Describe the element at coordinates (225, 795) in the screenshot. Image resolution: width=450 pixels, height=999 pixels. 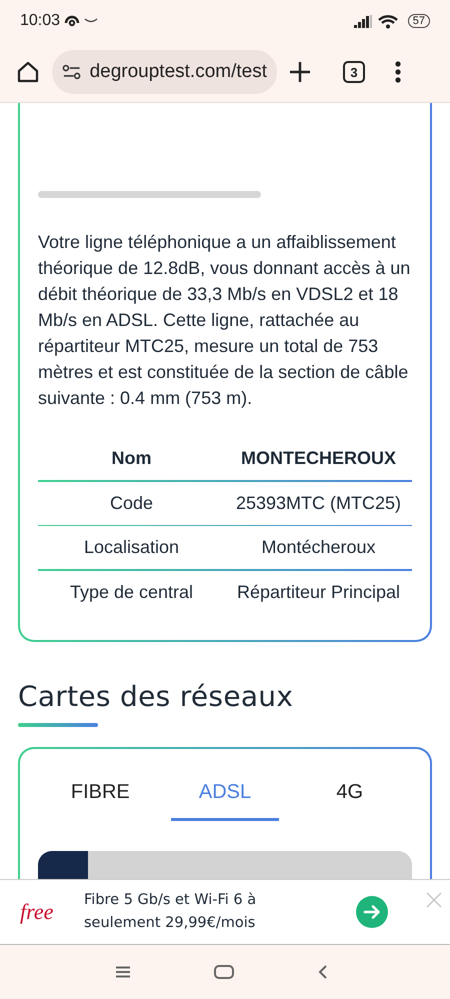
I see `map-tab: ADSL` at that location.